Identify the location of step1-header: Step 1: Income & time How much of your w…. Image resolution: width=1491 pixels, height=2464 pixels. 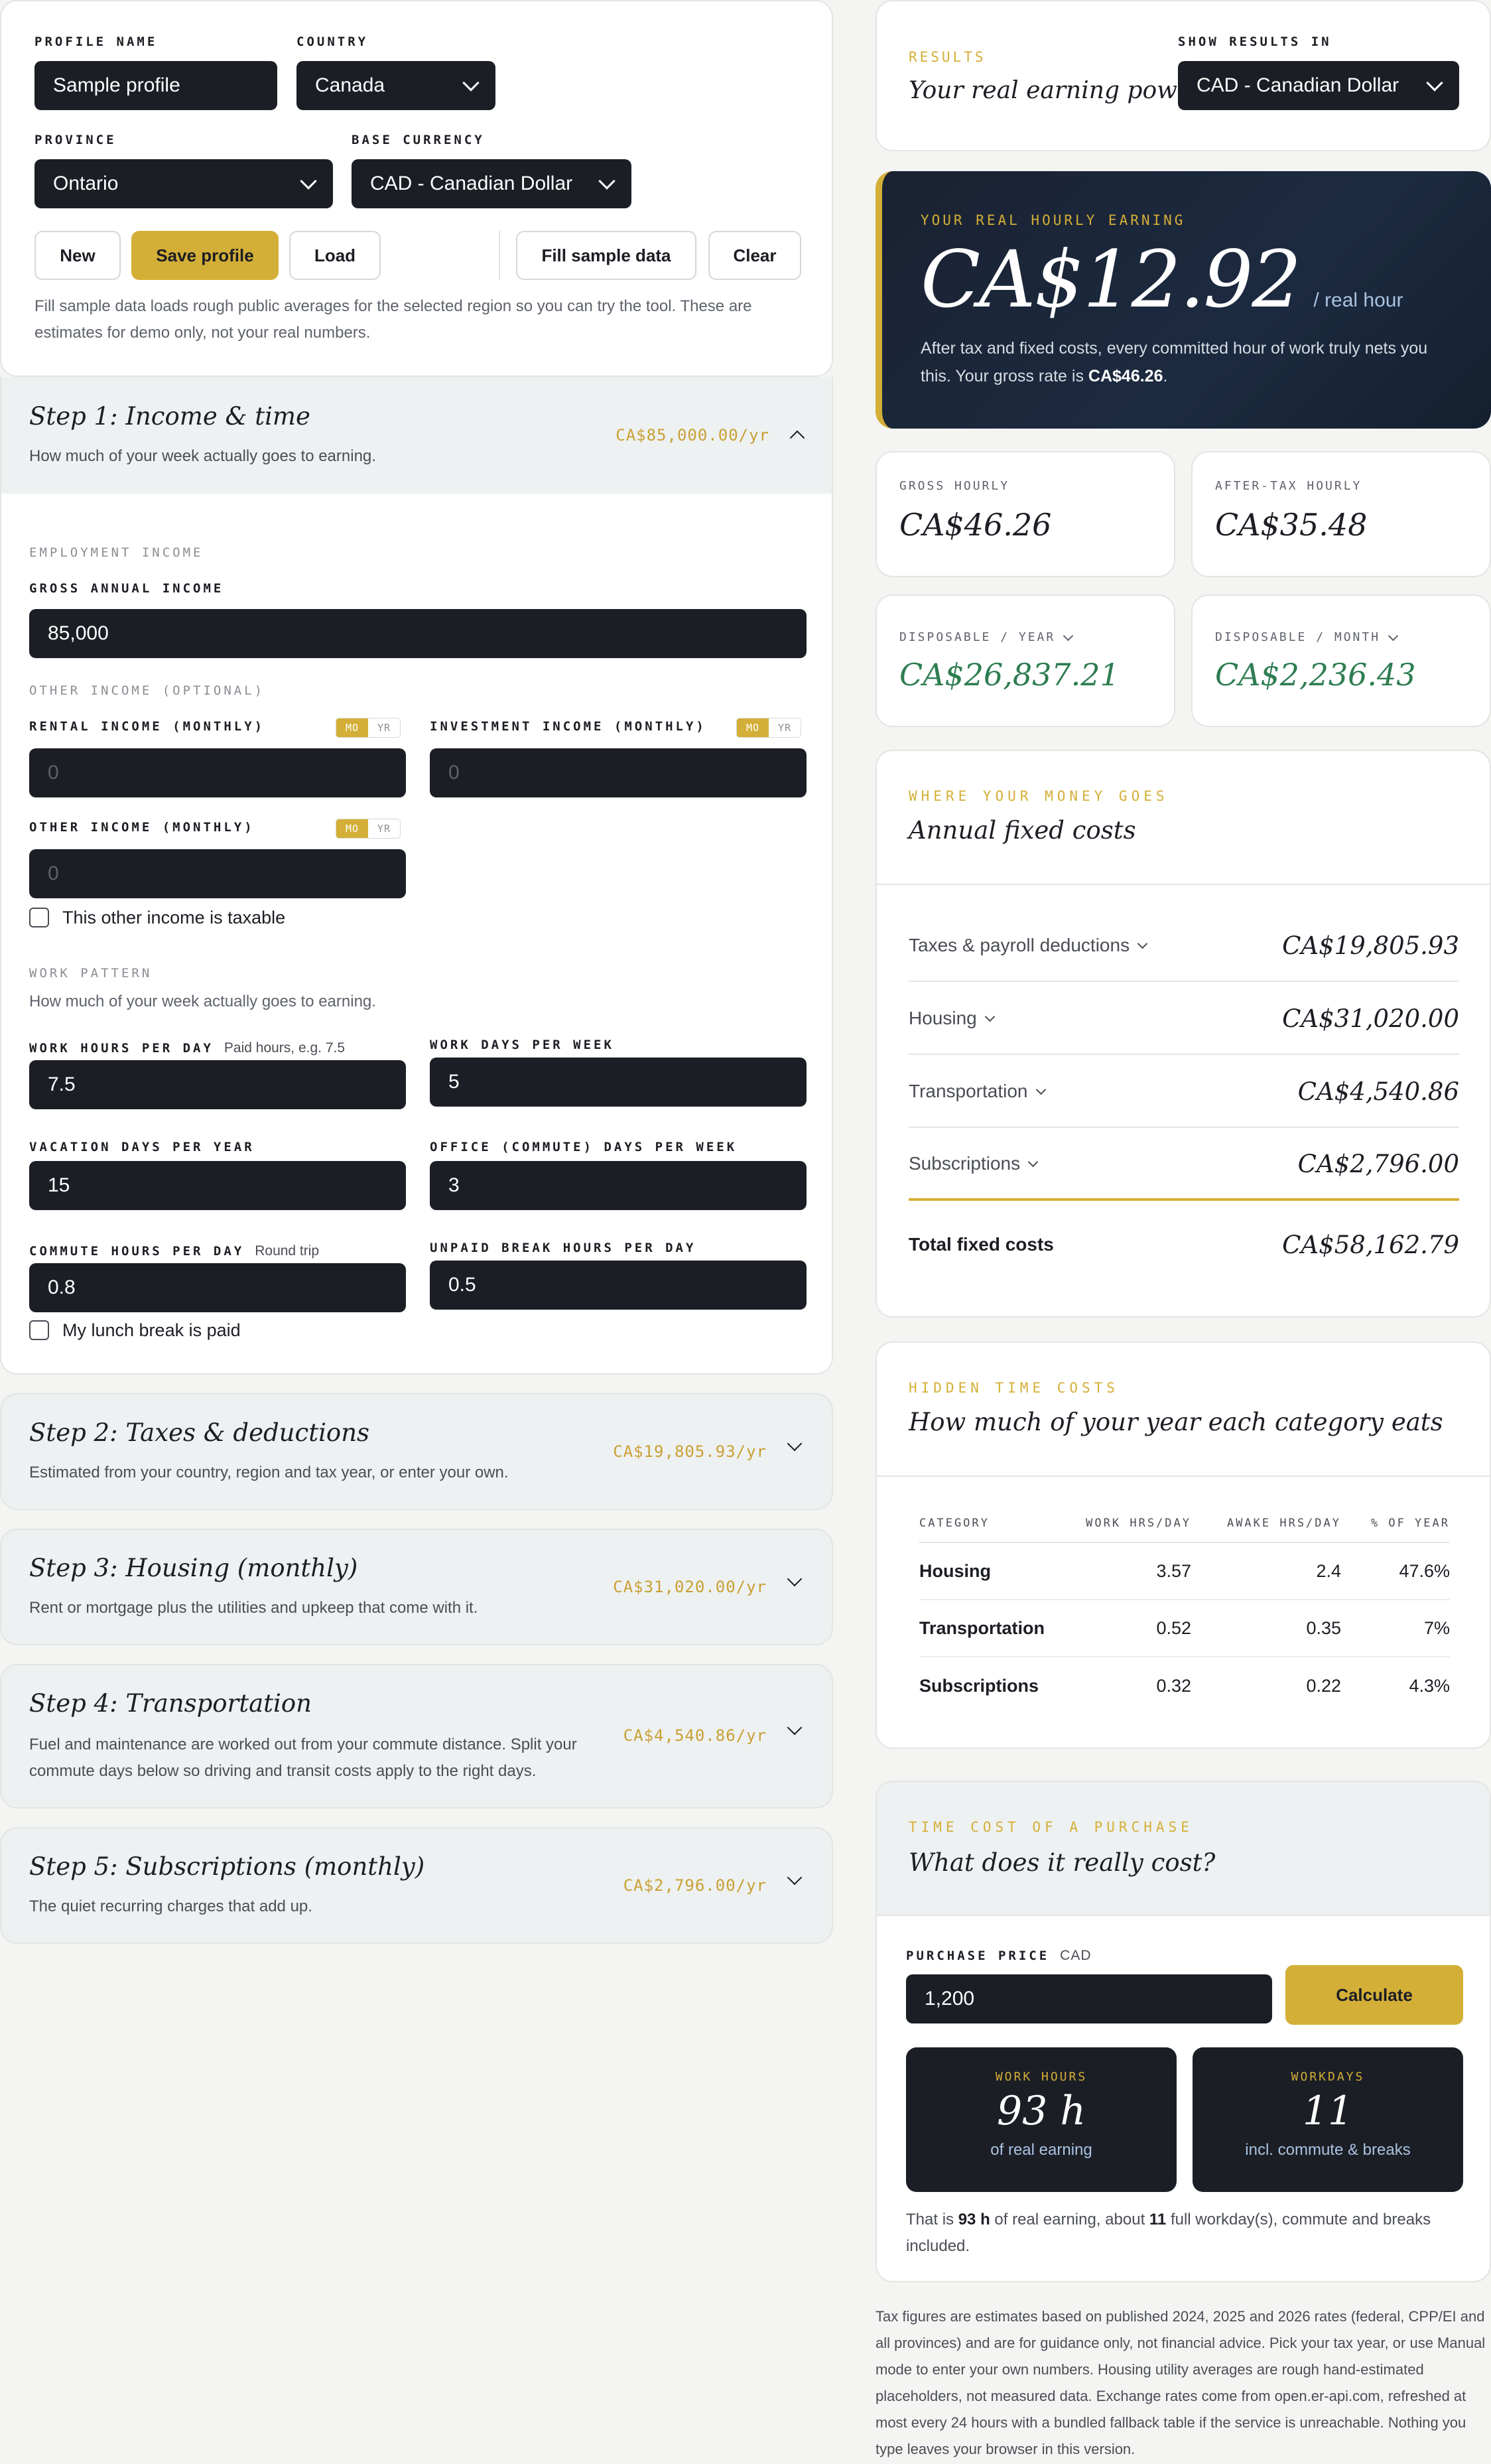
(416, 435).